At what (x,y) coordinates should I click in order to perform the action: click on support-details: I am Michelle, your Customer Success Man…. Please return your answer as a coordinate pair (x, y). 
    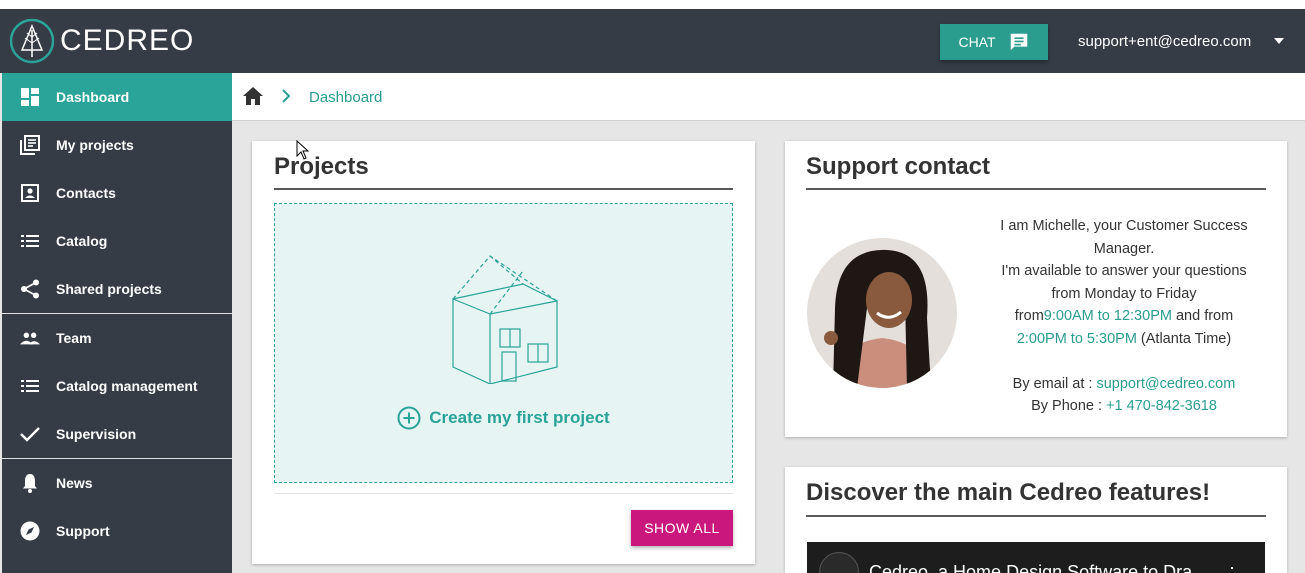
    Looking at the image, I should click on (1124, 316).